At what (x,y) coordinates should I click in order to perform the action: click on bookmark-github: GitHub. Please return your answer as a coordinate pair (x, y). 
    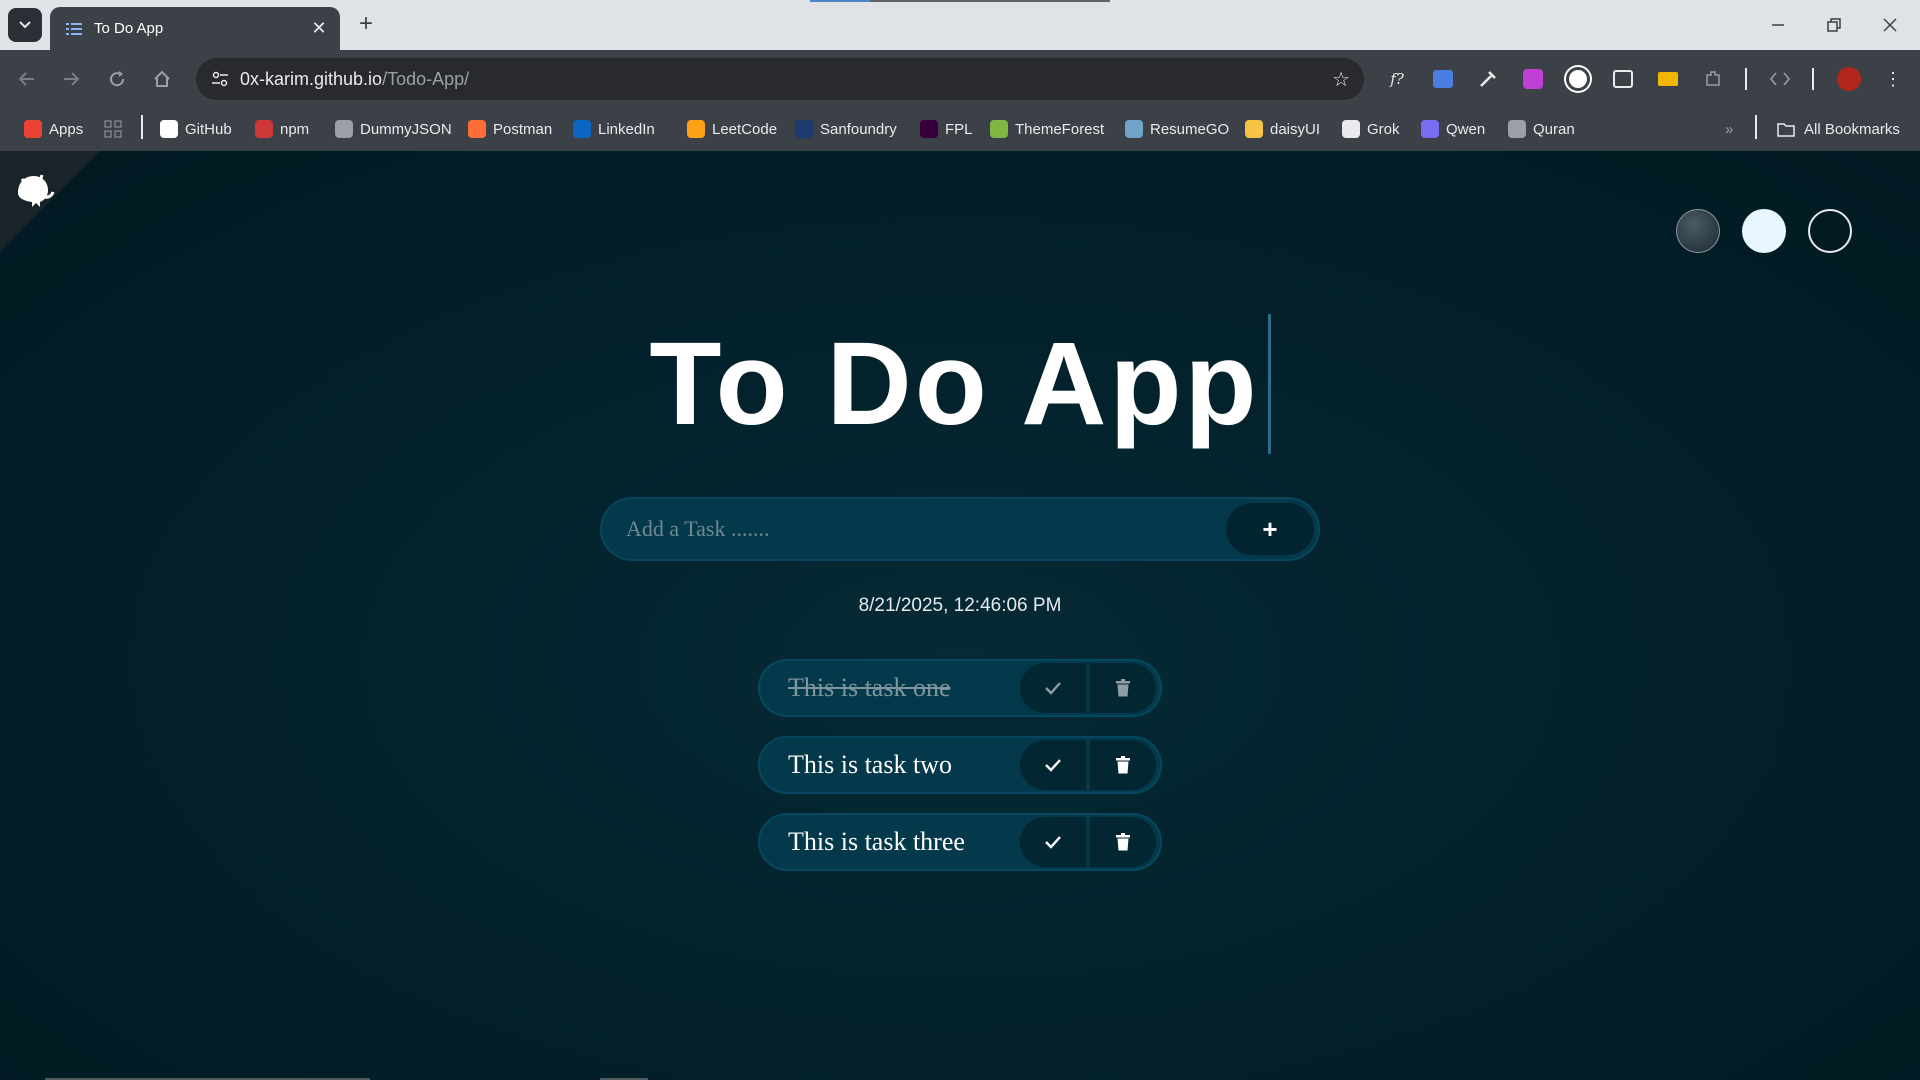
    Looking at the image, I should click on (196, 129).